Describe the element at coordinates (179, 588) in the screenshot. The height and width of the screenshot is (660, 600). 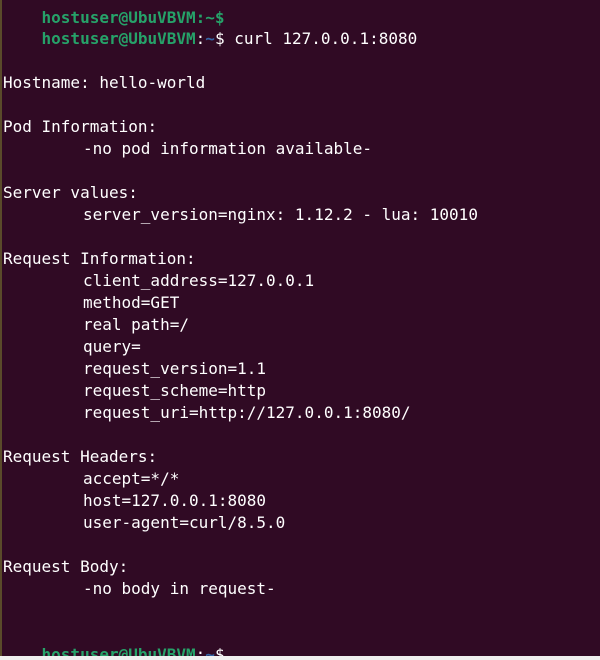
I see `output-request-body-value: -no body in request-` at that location.